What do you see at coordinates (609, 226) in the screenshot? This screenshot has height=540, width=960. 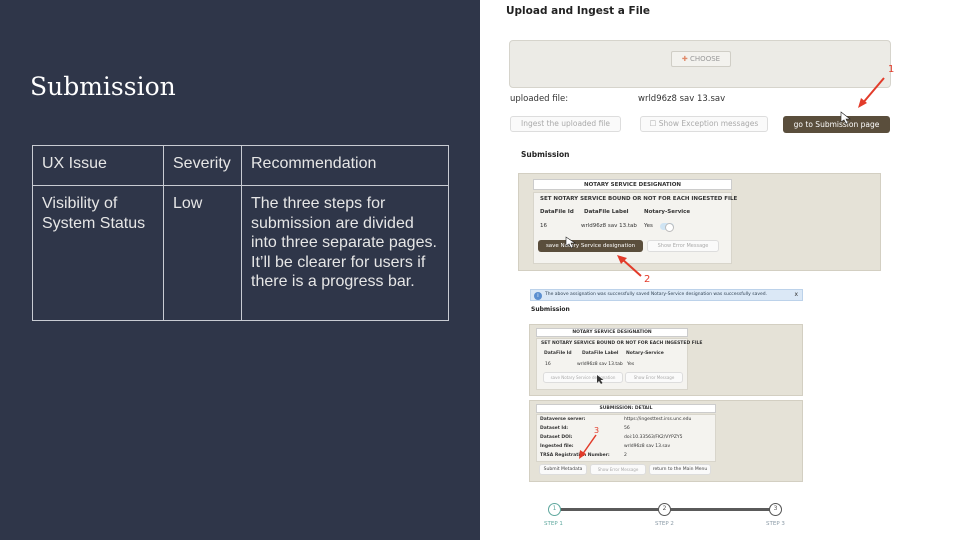 I see `row-datafile-label: wrld96z8 sav 13.tab` at bounding box center [609, 226].